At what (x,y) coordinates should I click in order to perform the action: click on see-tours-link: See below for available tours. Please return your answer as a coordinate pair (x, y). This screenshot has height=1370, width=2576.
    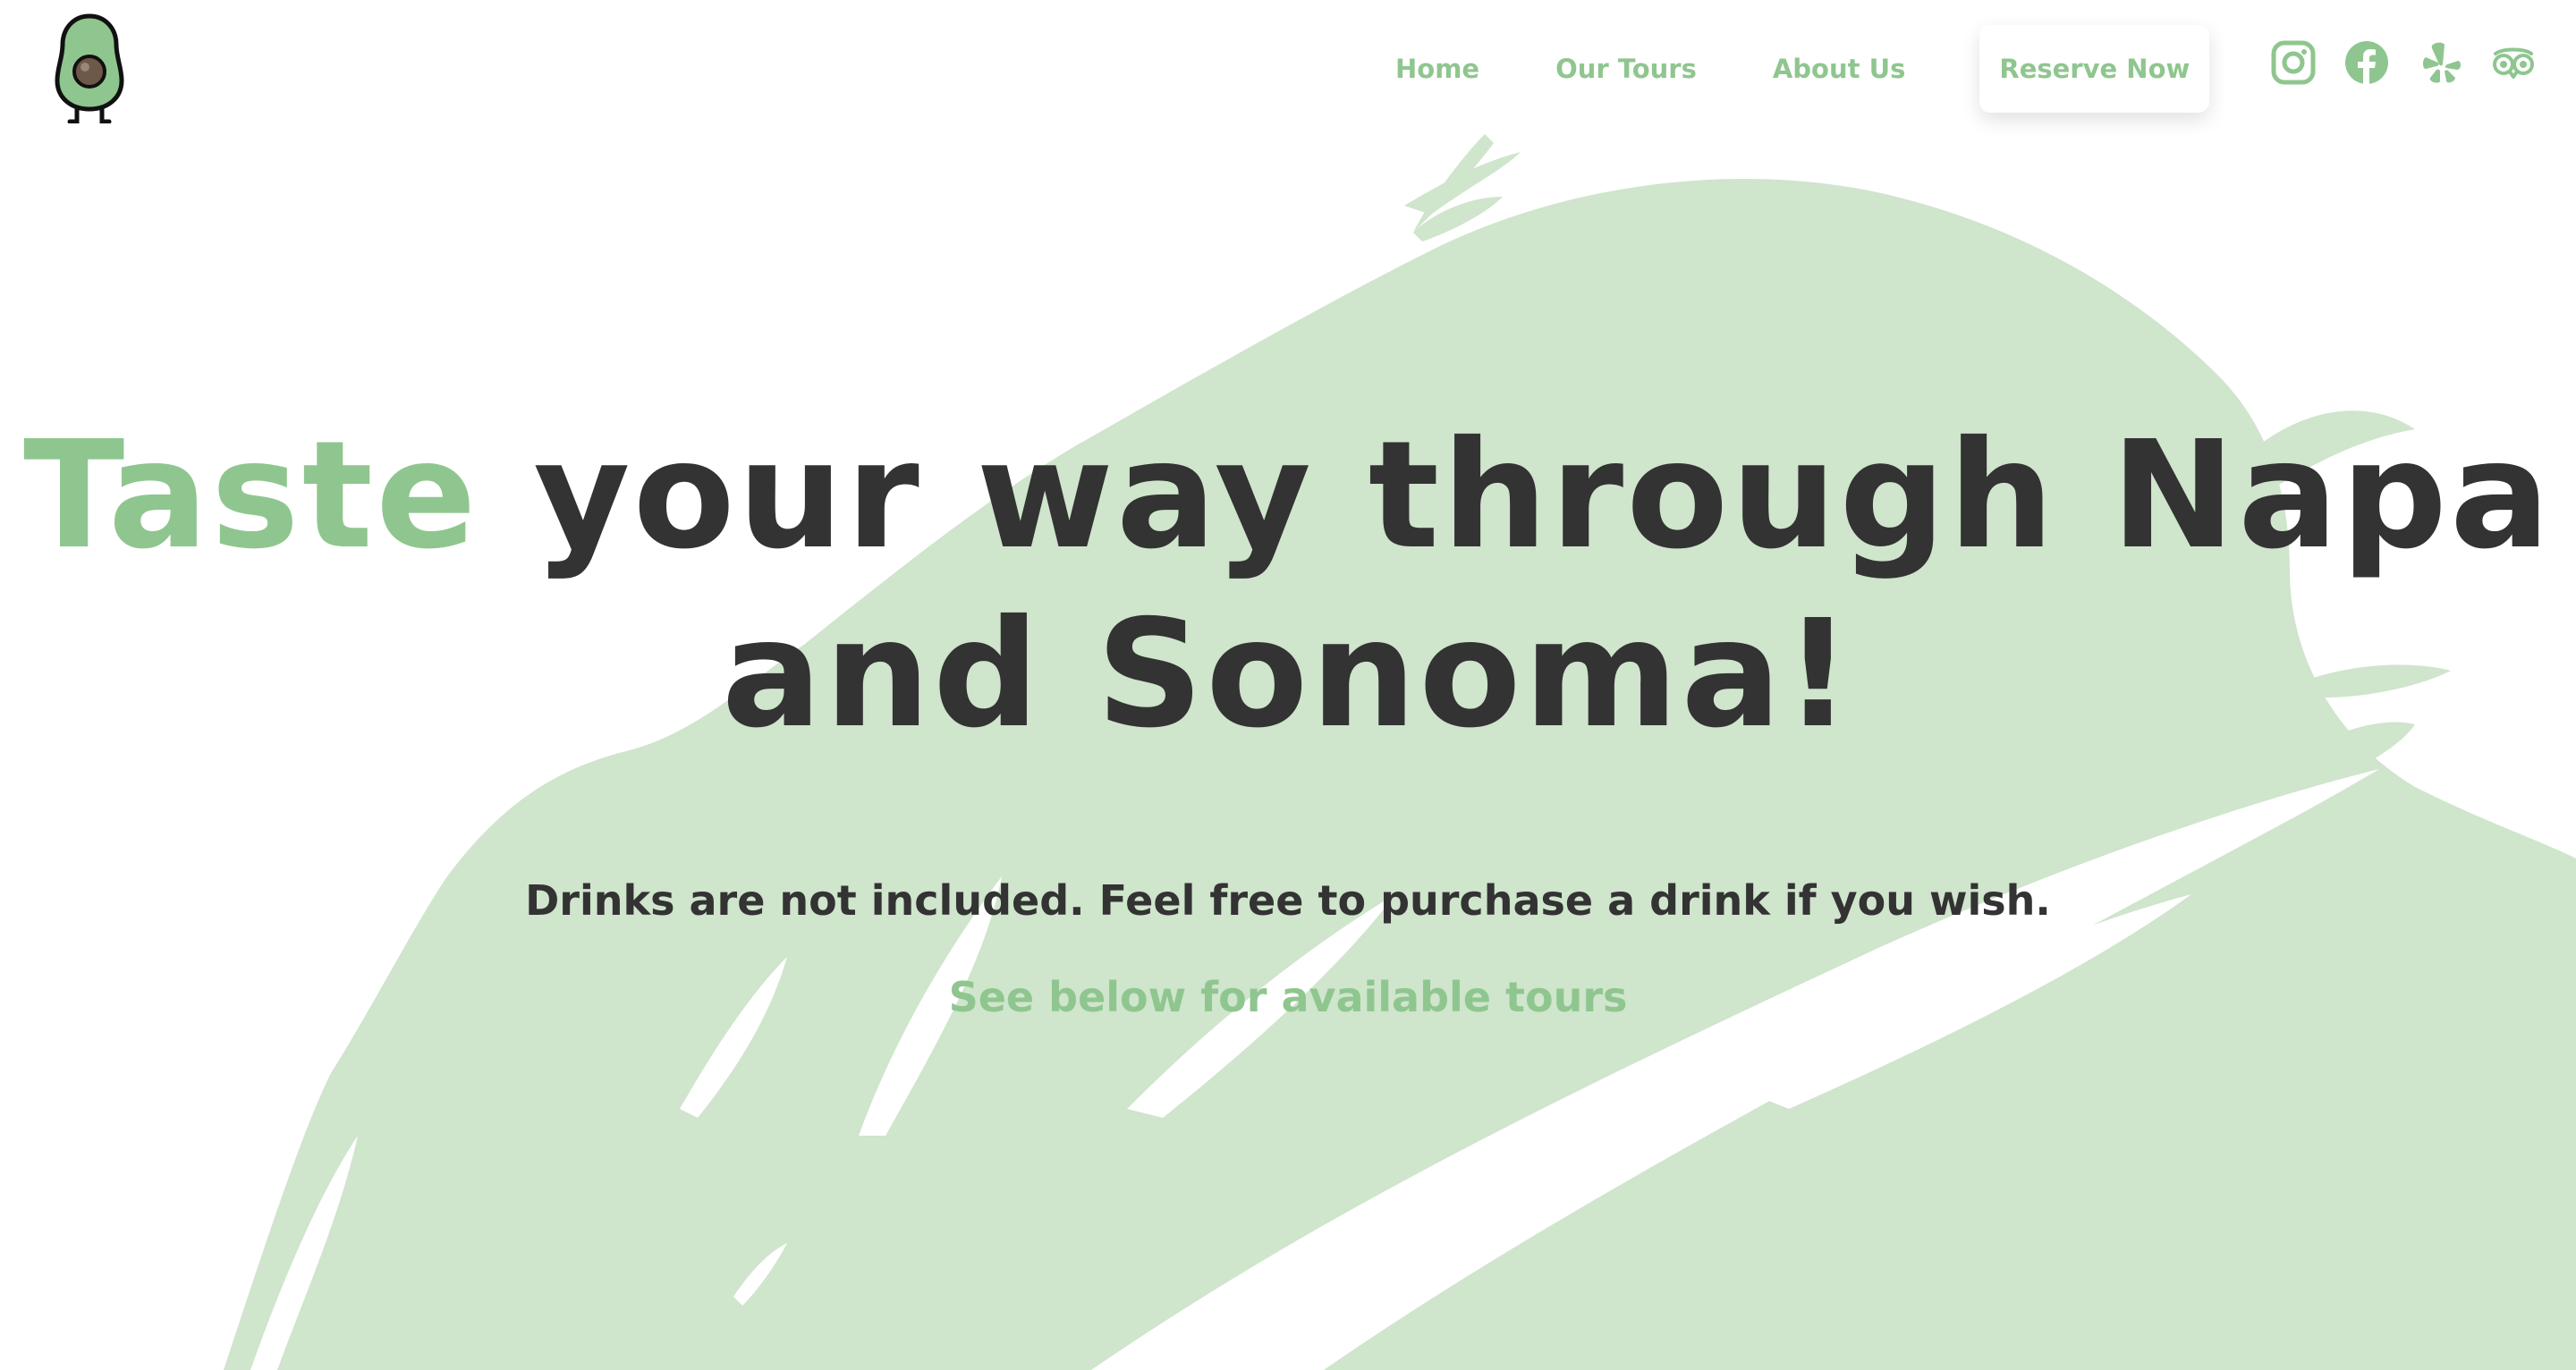
    Looking at the image, I should click on (1288, 997).